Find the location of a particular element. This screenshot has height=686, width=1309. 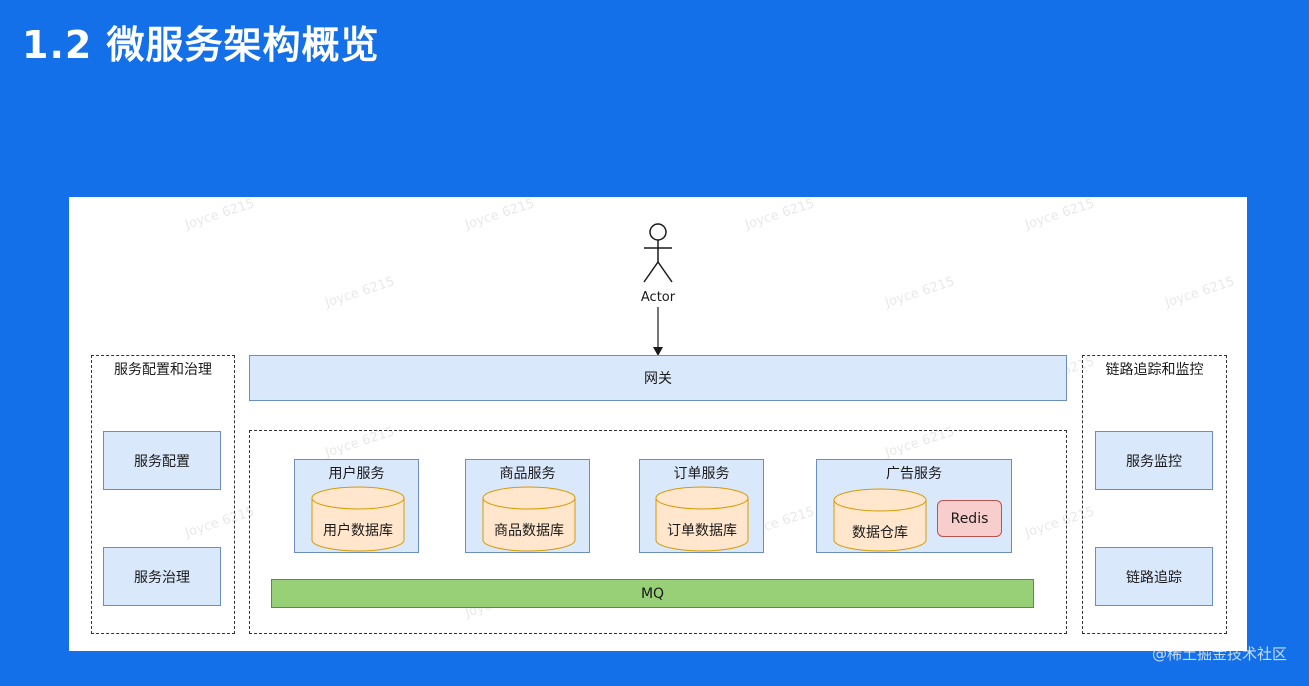

data-warehouse-db: 数据仓库 is located at coordinates (880, 520).